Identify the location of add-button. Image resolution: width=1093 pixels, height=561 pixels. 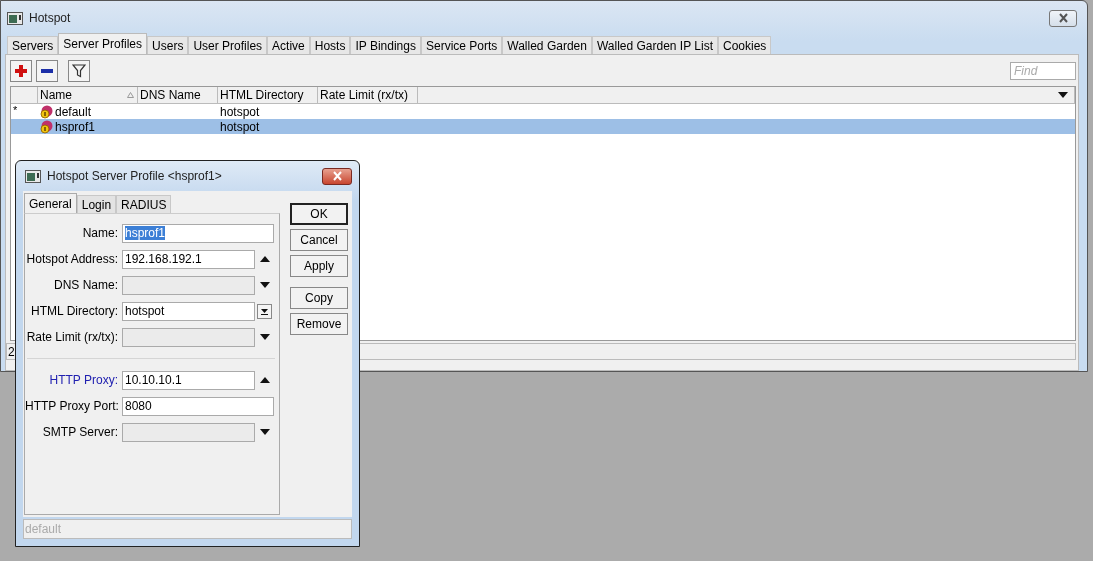
(21, 71).